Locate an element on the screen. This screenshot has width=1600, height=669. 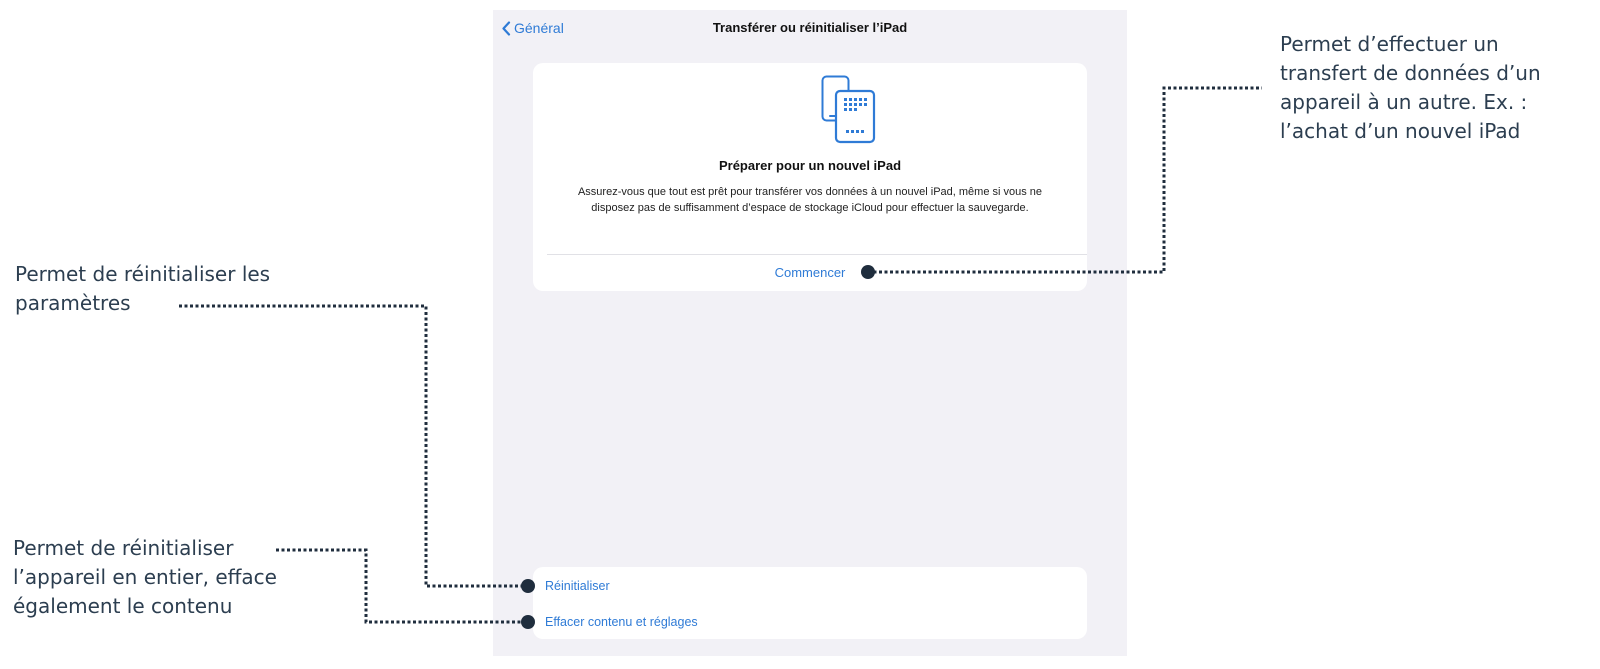
annotation-line: Permet d’effectuer un is located at coordinates (1389, 44).